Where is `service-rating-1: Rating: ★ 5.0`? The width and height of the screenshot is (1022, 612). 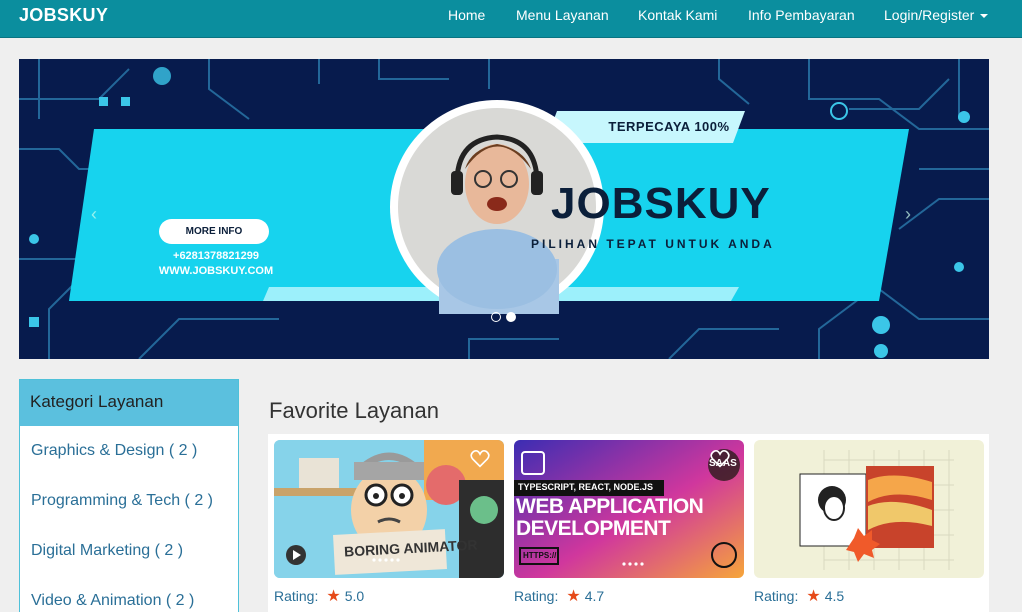
service-rating-1: Rating: ★ 5.0 is located at coordinates (319, 596).